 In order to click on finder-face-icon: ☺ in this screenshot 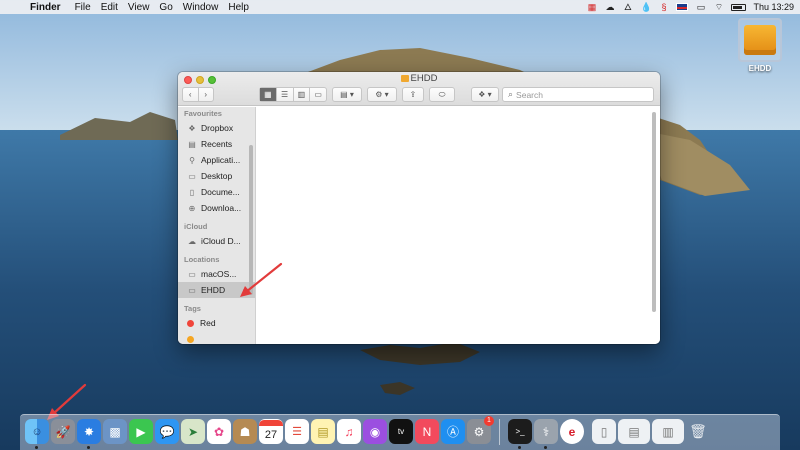, I will do `click(37, 431)`.